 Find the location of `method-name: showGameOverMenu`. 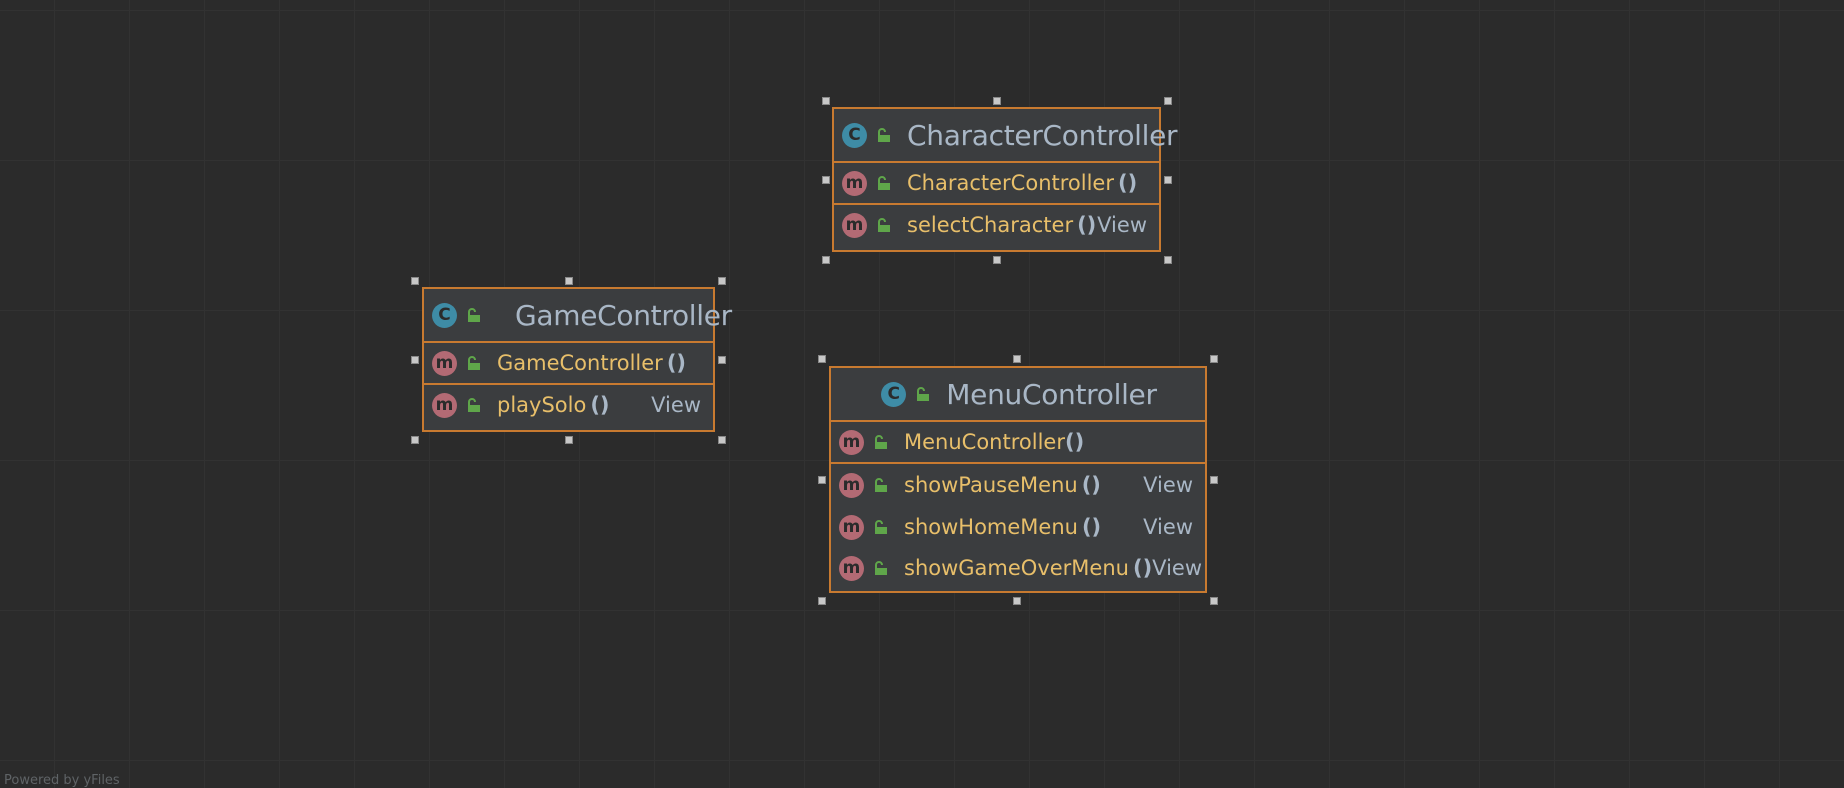

method-name: showGameOverMenu is located at coordinates (1016, 568).